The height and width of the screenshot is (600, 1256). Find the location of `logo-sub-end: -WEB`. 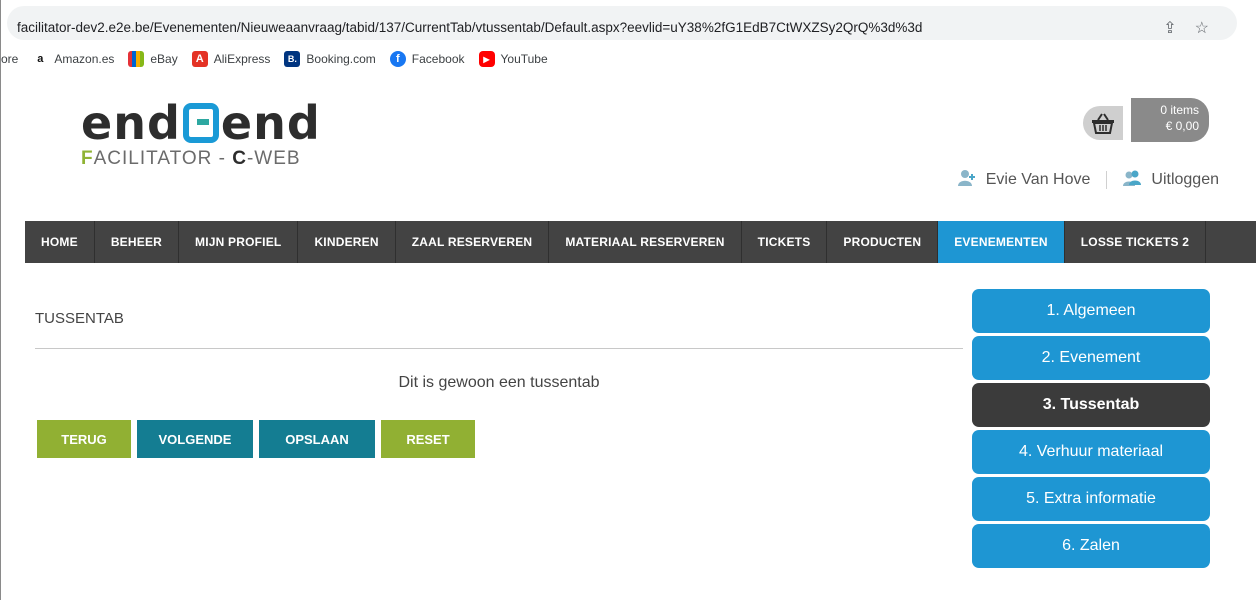

logo-sub-end: -WEB is located at coordinates (273, 158).